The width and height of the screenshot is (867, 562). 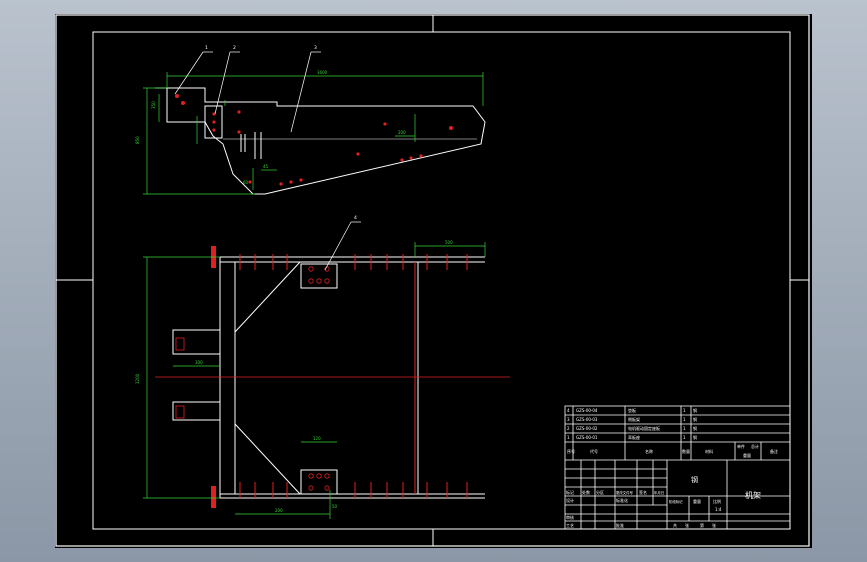 I want to click on part-name: 机架, so click(x=753, y=495).